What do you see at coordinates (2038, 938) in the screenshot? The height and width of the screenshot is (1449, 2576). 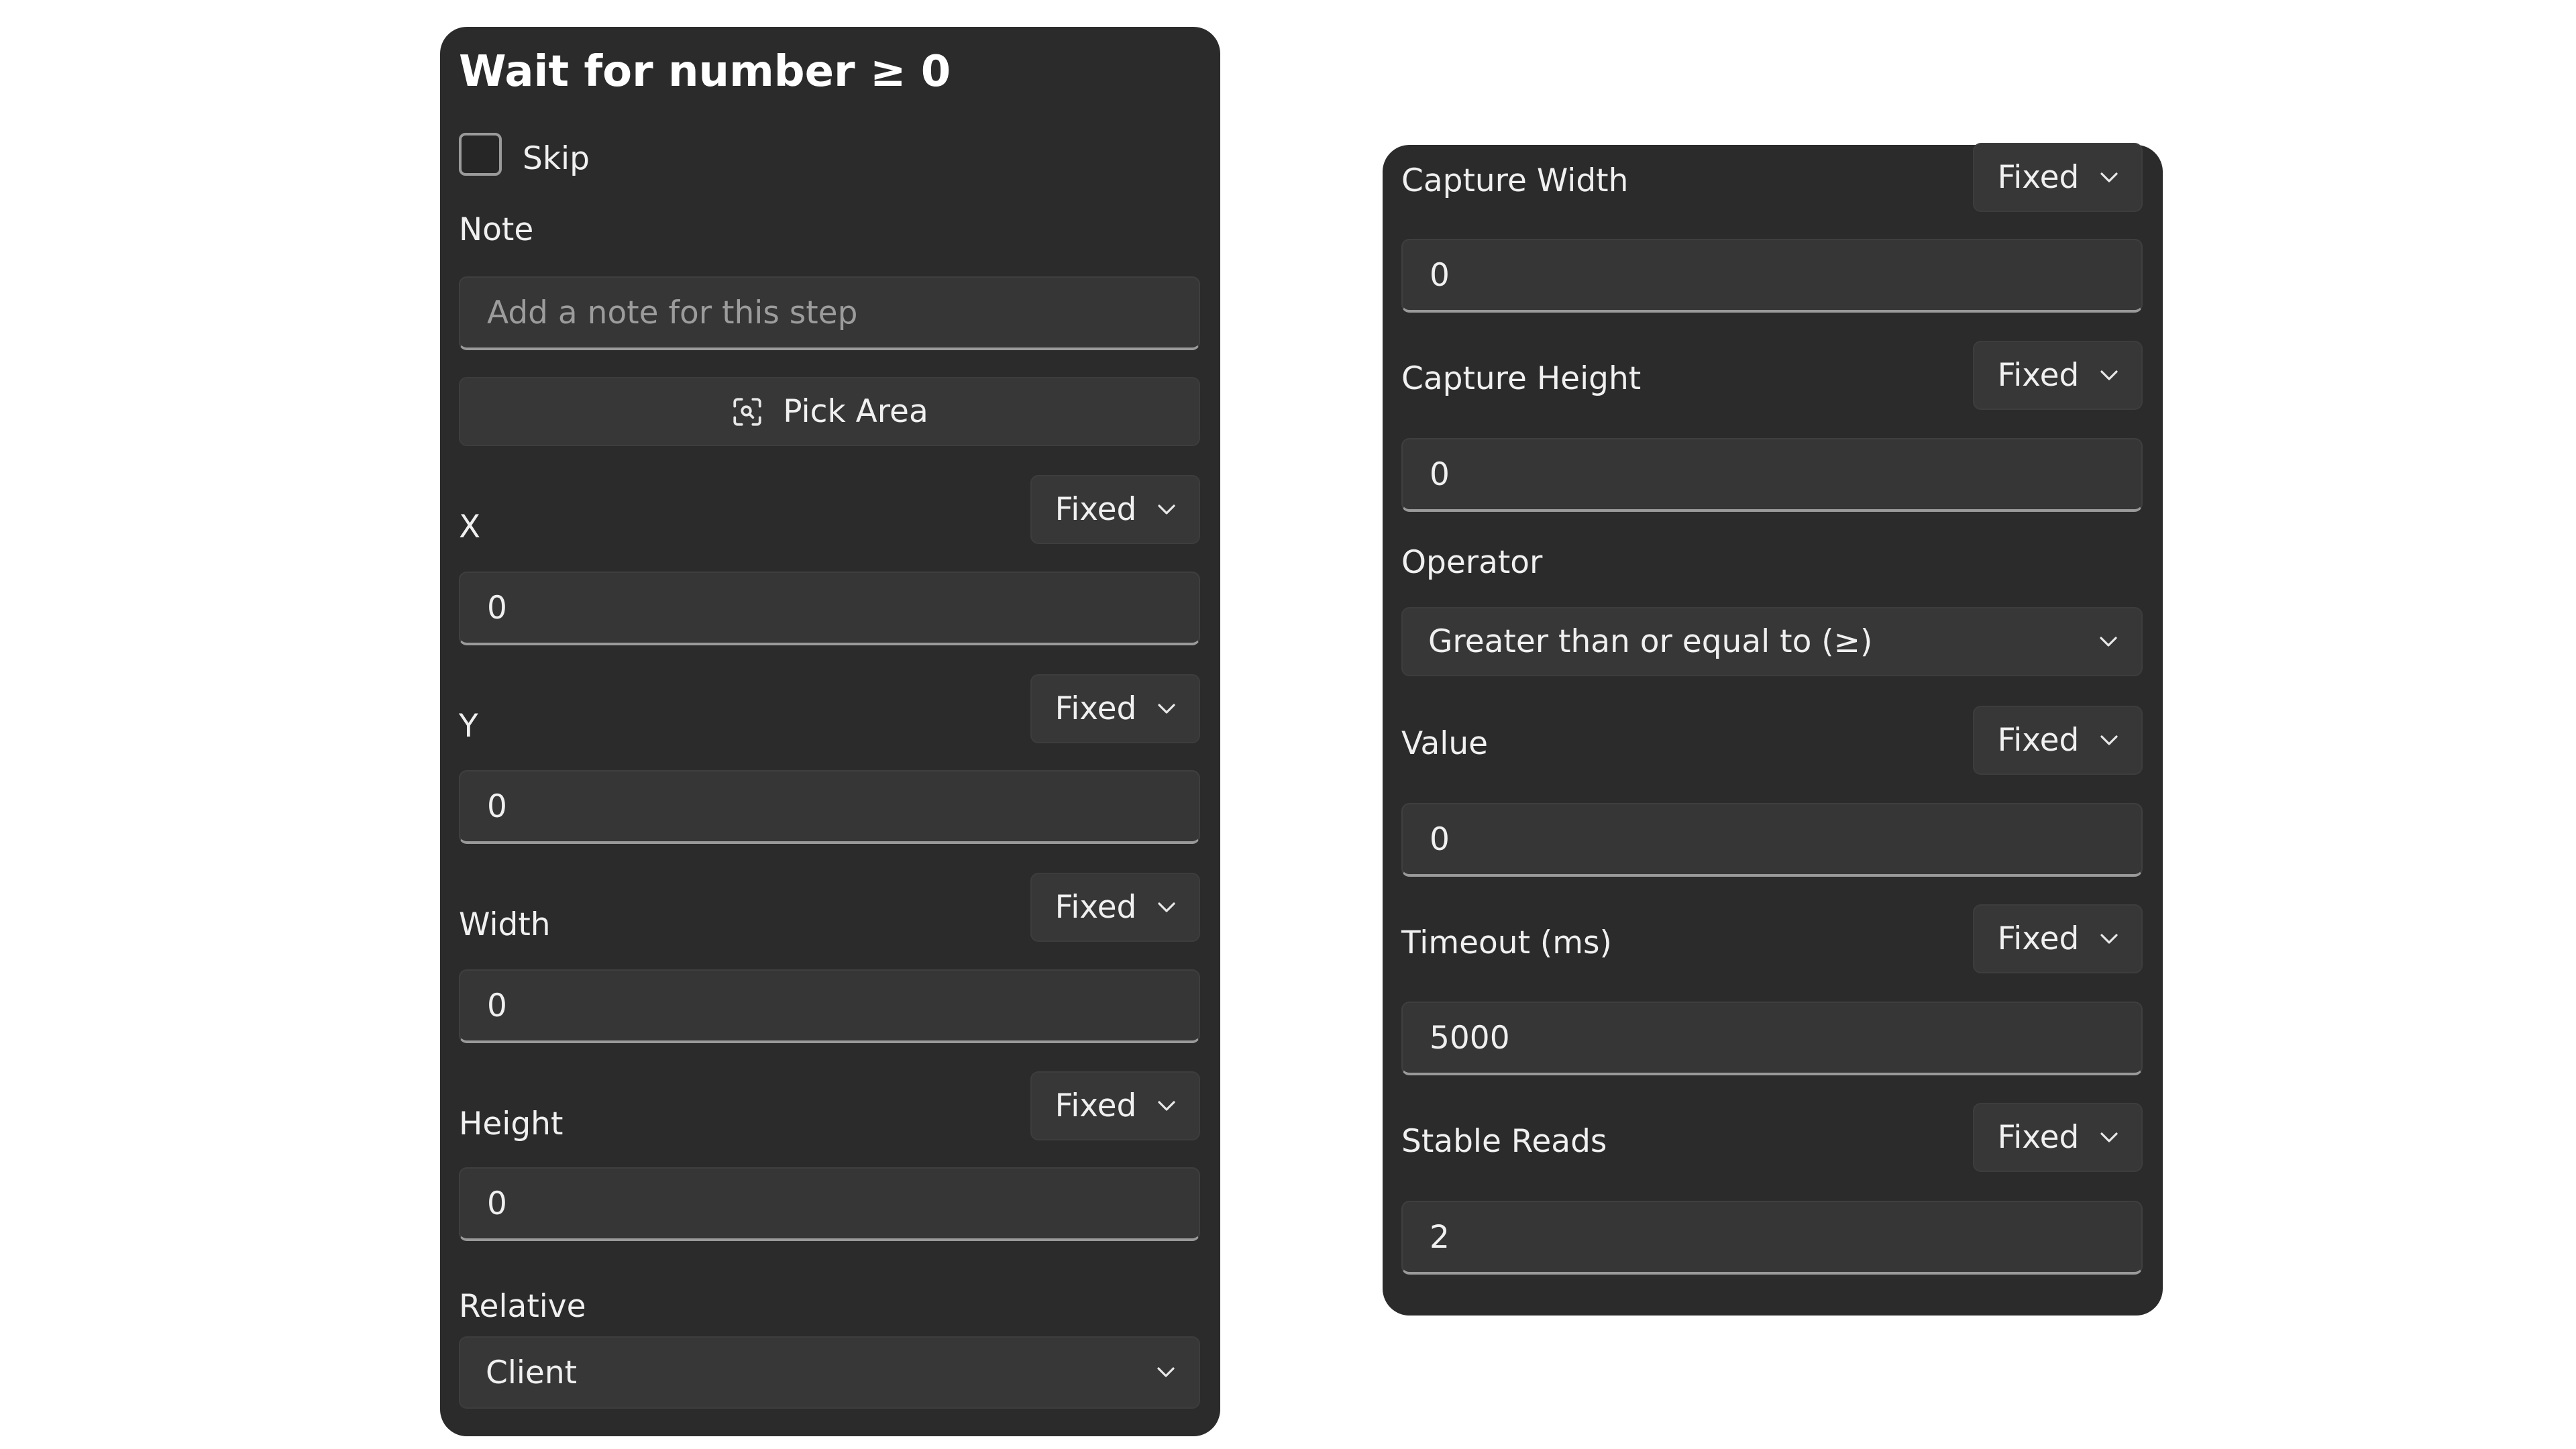 I see `timeout-mode-value: Fixed` at bounding box center [2038, 938].